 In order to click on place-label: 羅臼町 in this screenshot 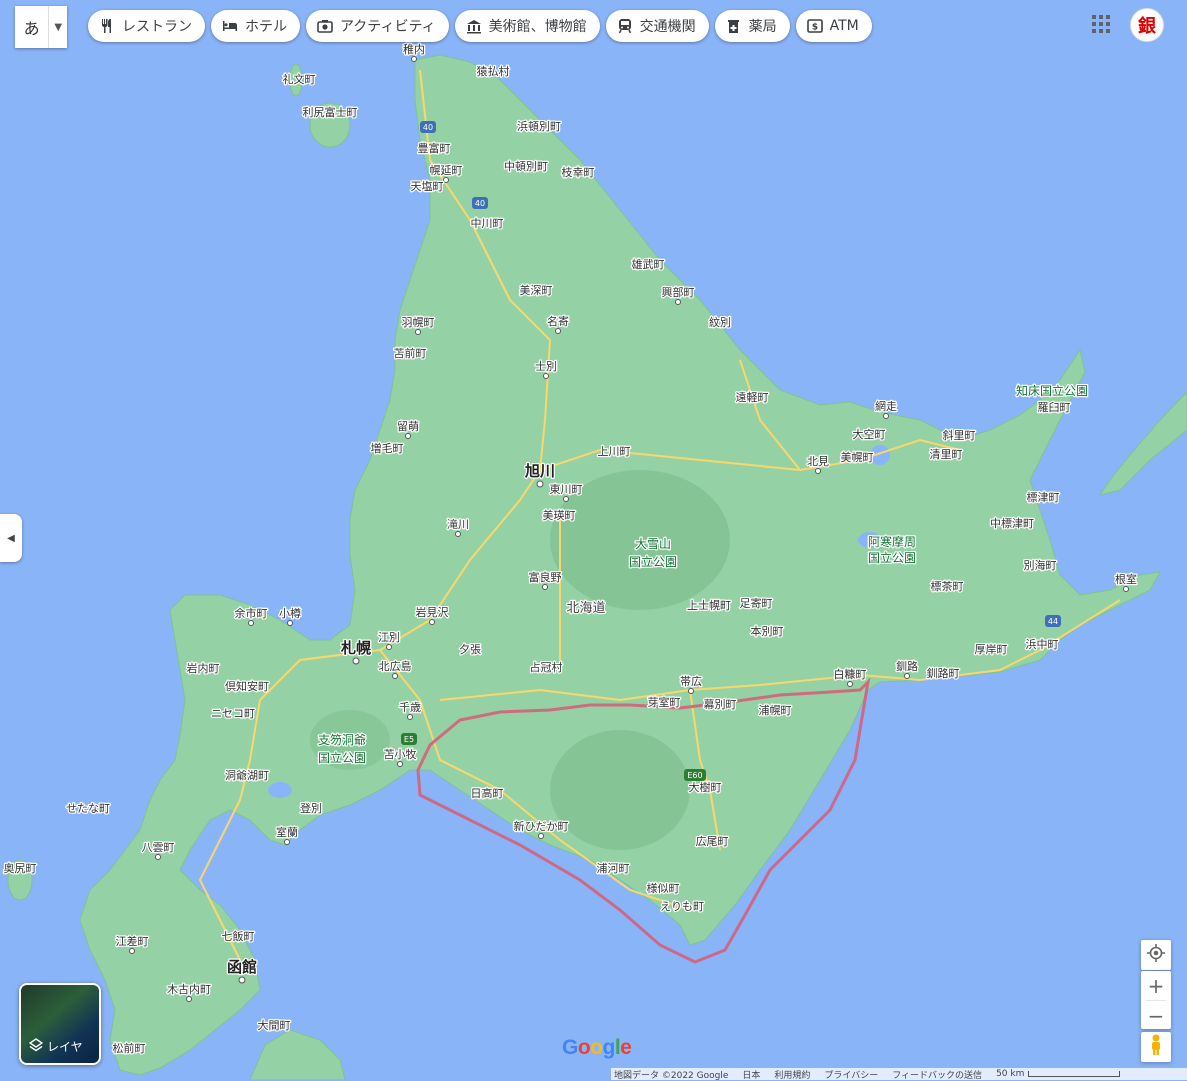, I will do `click(1054, 407)`.